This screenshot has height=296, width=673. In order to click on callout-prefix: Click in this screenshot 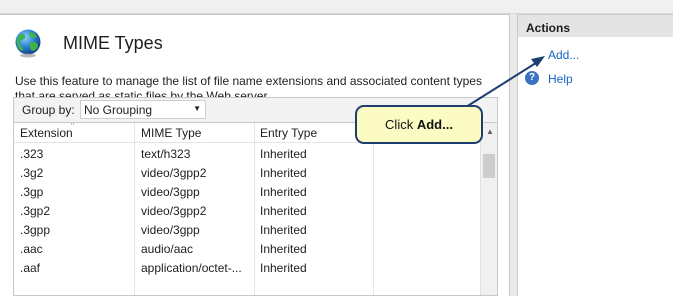, I will do `click(401, 124)`.